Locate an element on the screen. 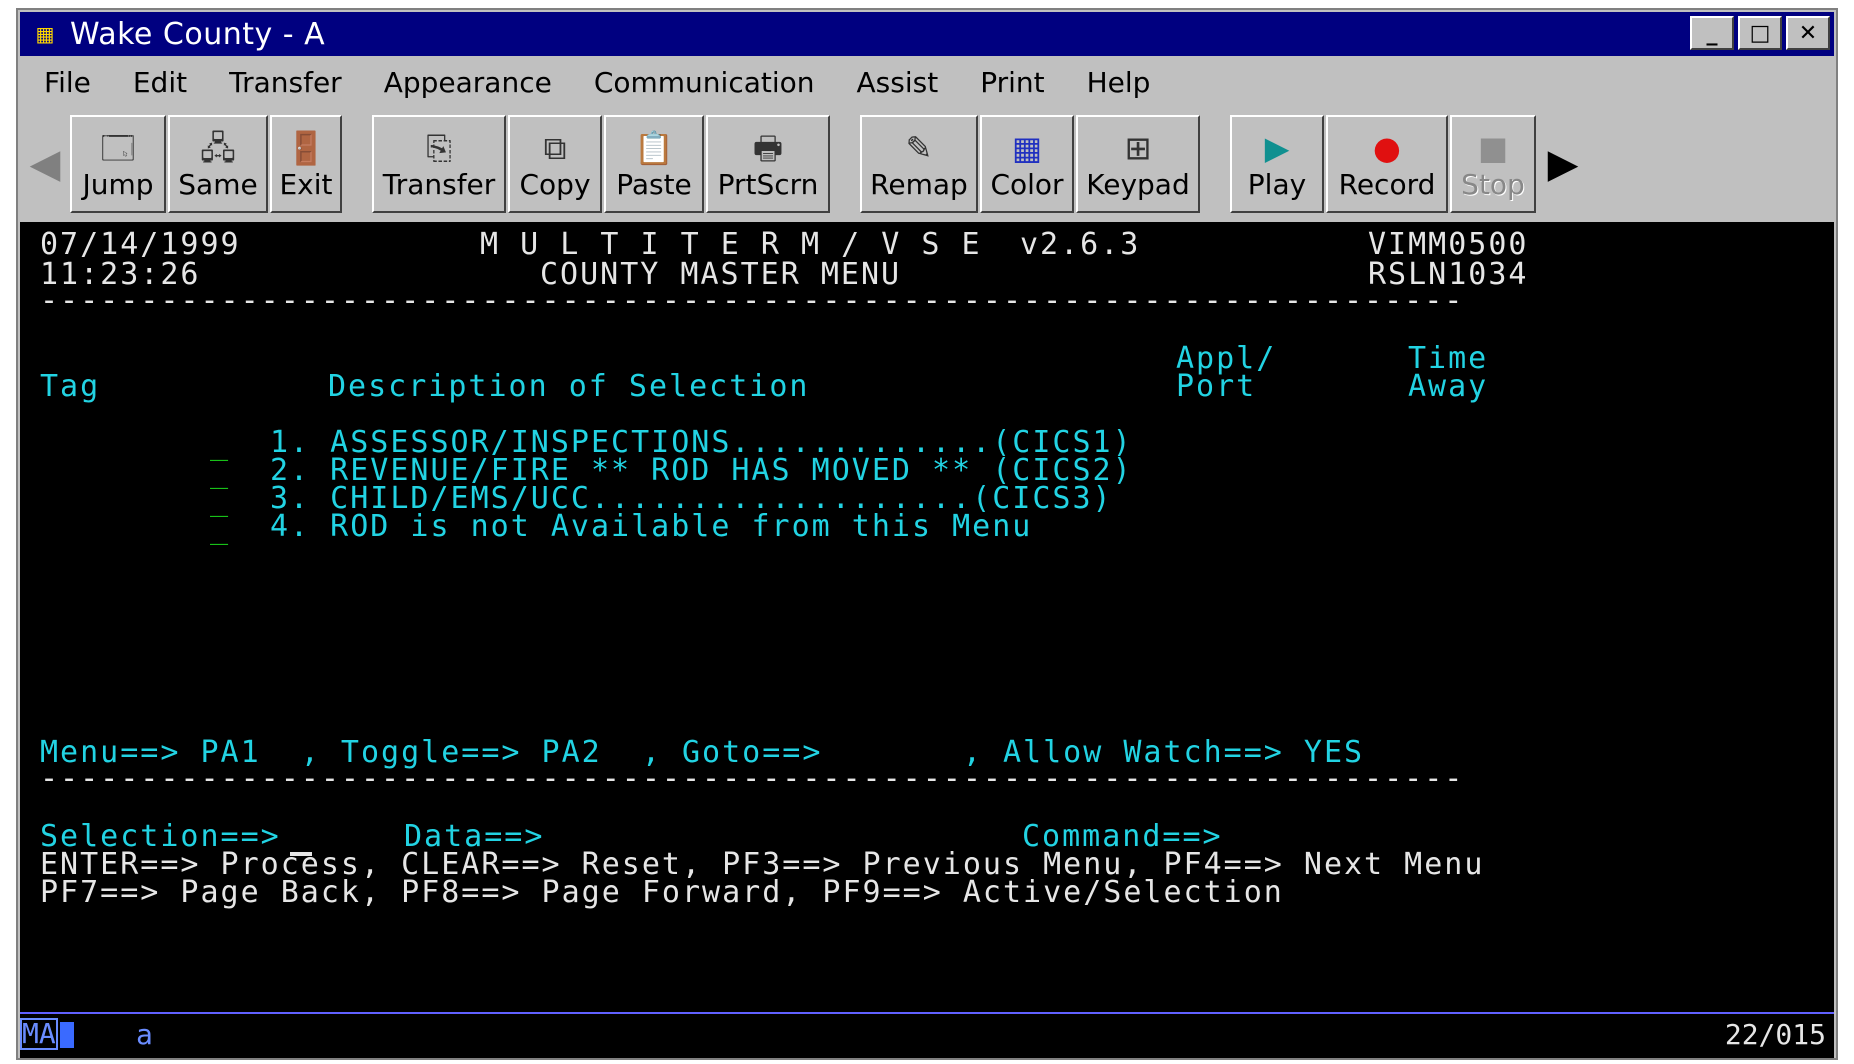 The width and height of the screenshot is (1854, 1064). same-button: 🖧 Same is located at coordinates (218, 164).